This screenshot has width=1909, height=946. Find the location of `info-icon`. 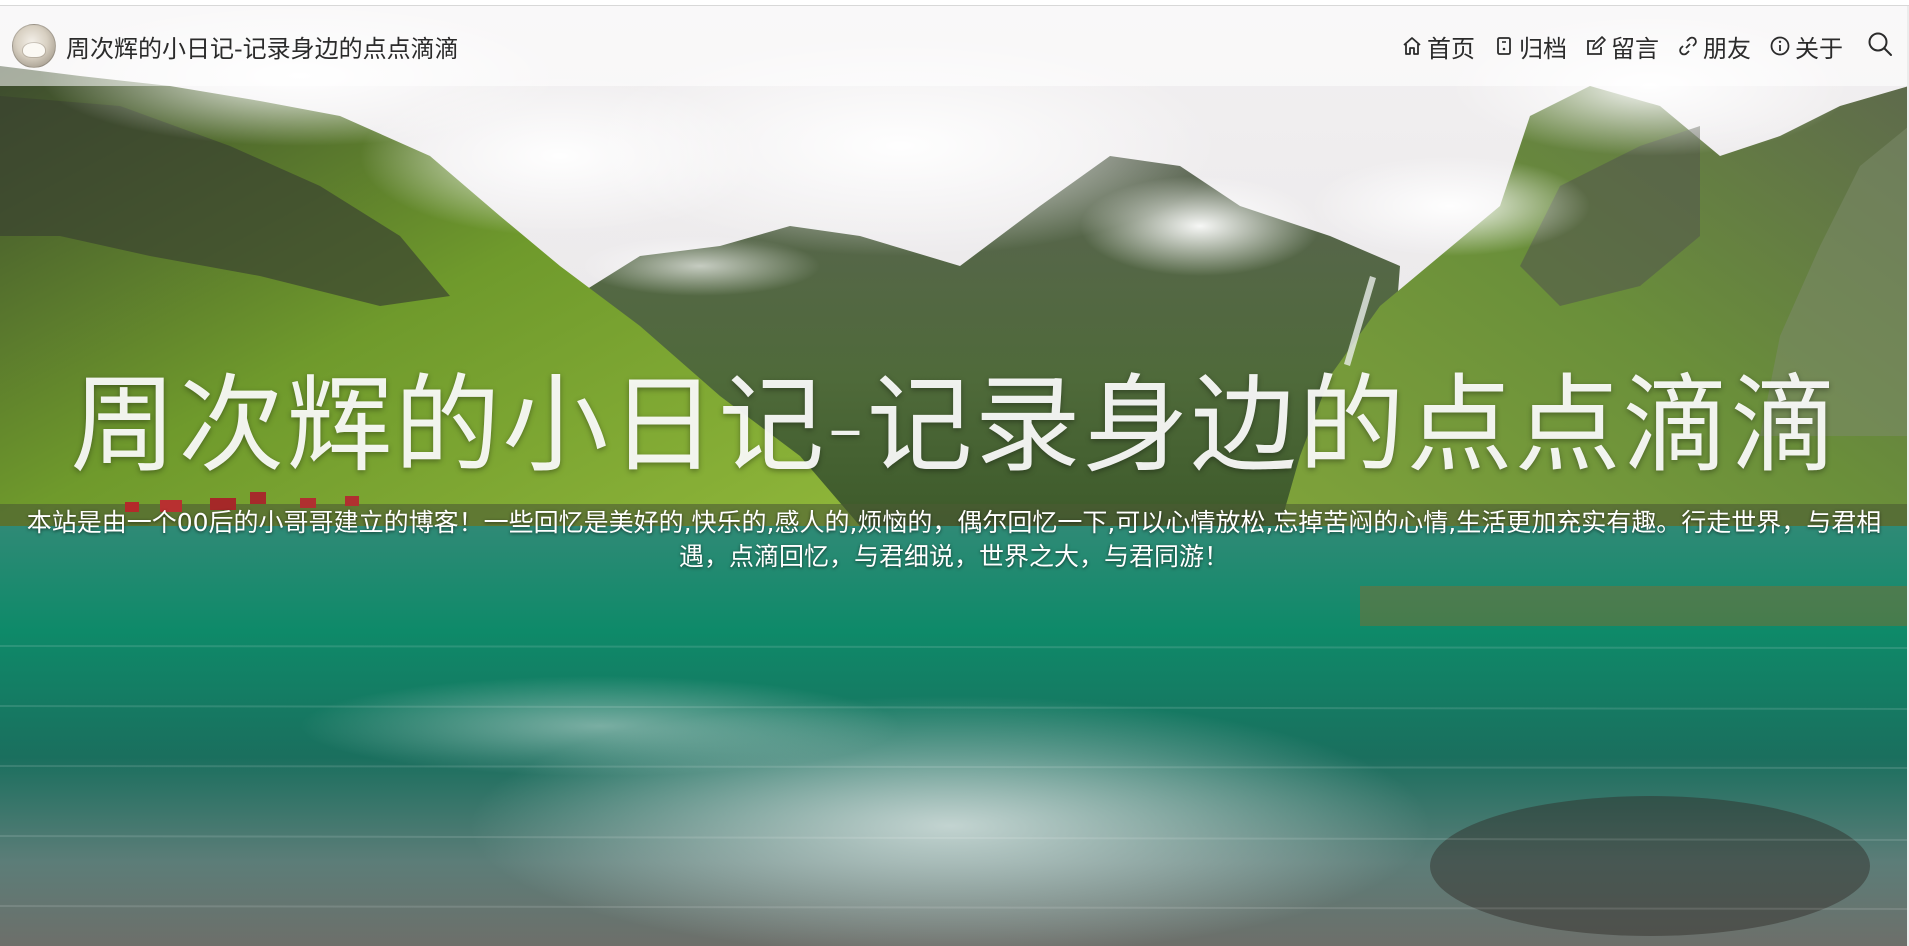

info-icon is located at coordinates (1780, 46).